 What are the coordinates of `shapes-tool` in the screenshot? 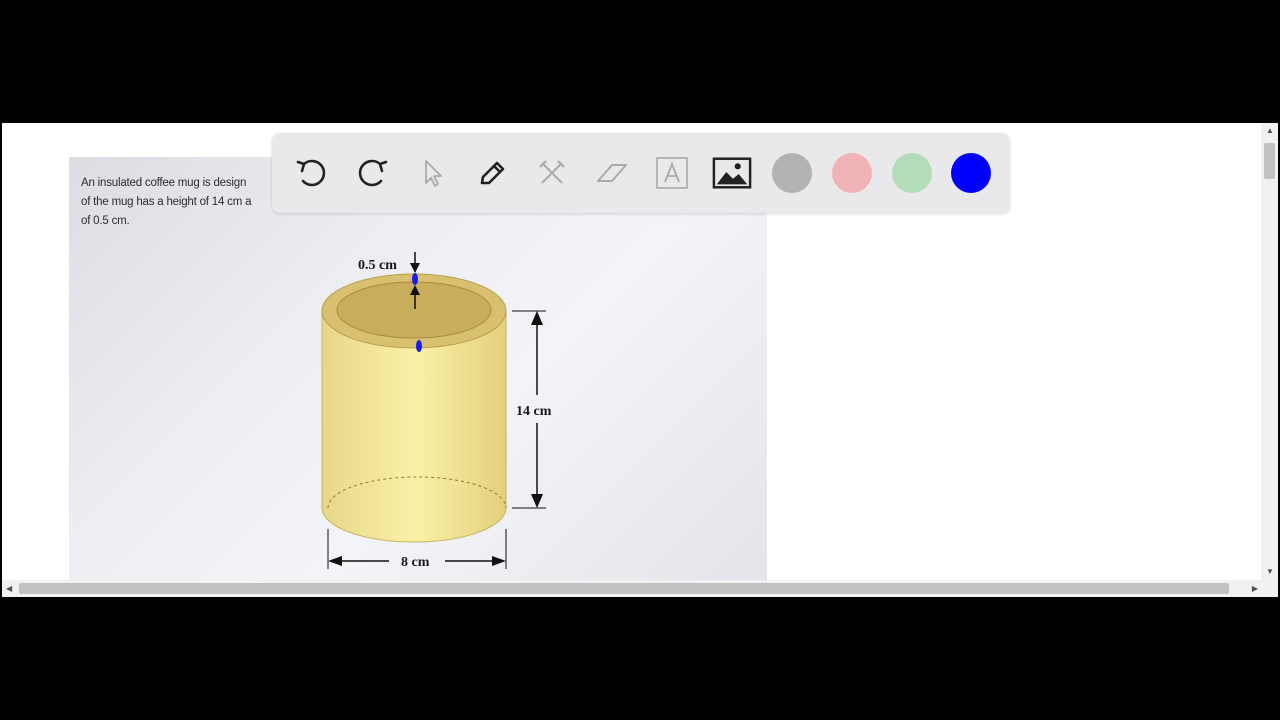 It's located at (552, 173).